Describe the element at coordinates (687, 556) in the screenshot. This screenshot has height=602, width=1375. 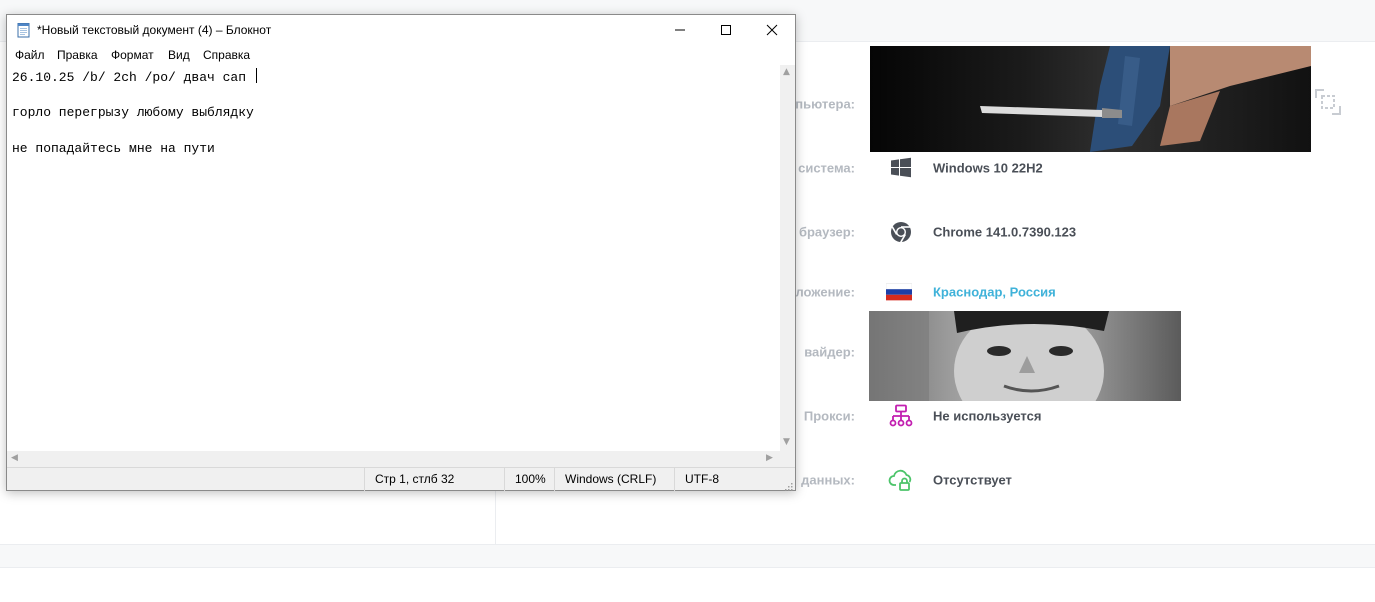
I see `page-footer-band` at that location.